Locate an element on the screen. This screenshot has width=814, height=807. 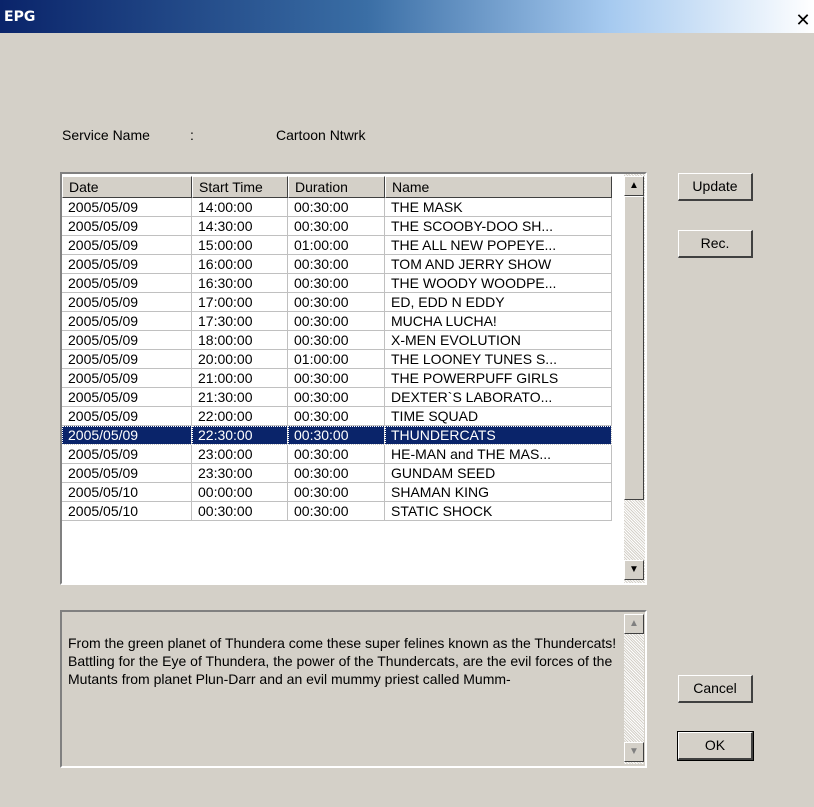
table-row: 2005/05/09 22:30:00 00:30:00 THUNDERCATS is located at coordinates (337, 435).